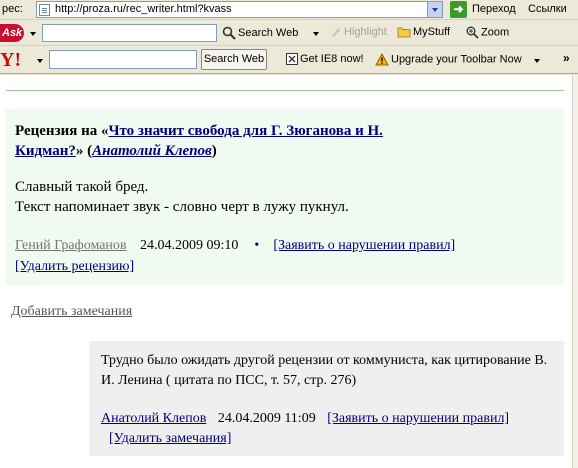 This screenshot has width=578, height=468. I want to click on reviewer-link: Гений Графоманов, so click(71, 245).